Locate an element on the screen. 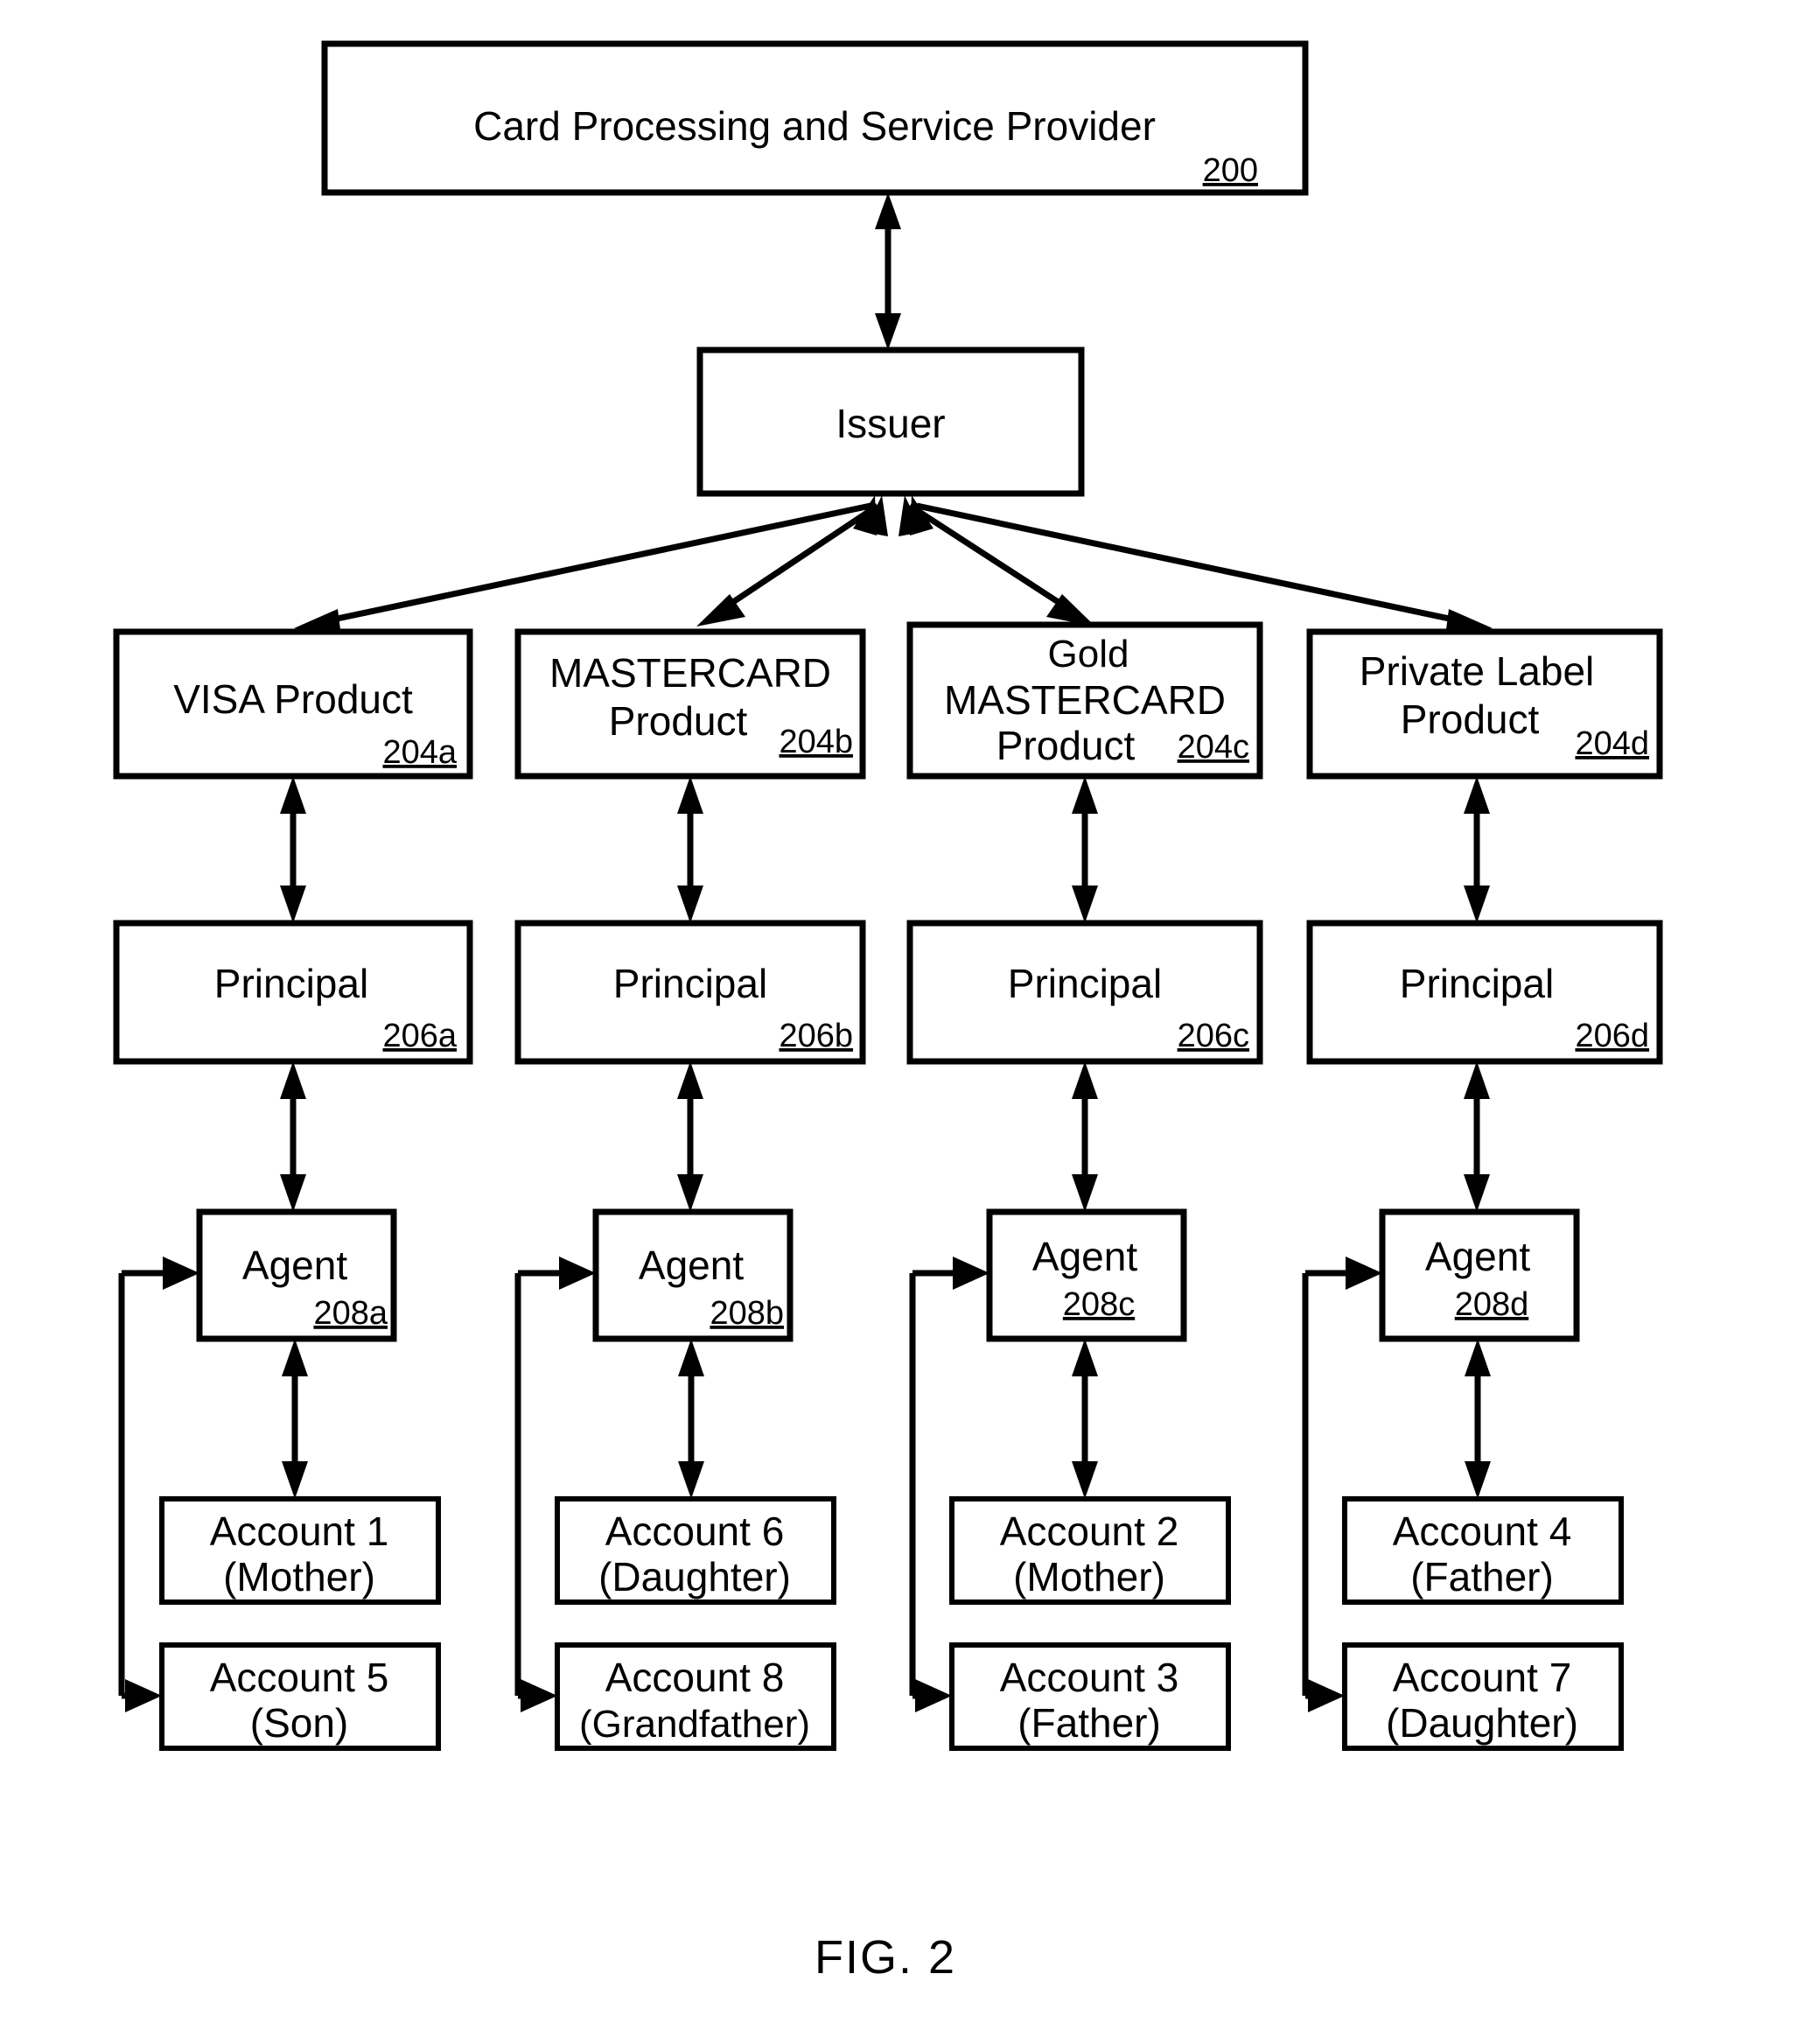 Image resolution: width=1804 pixels, height=2044 pixels. principal-2-ref: 206b is located at coordinates (816, 1036).